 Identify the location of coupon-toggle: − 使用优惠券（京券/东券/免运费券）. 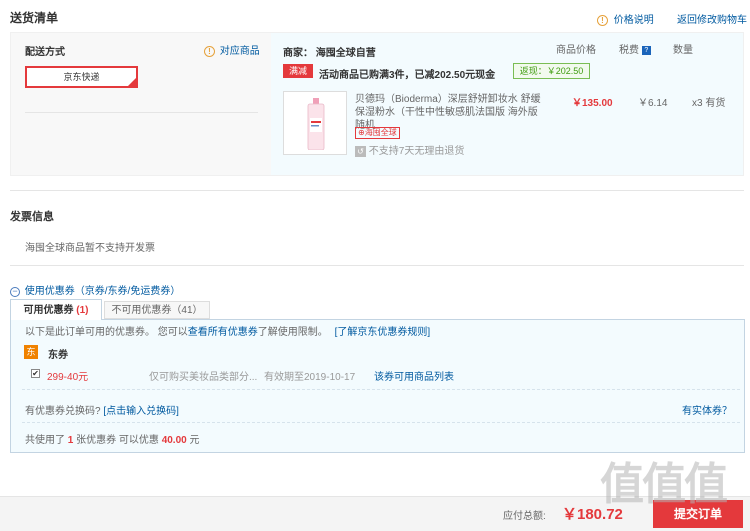
(95, 289).